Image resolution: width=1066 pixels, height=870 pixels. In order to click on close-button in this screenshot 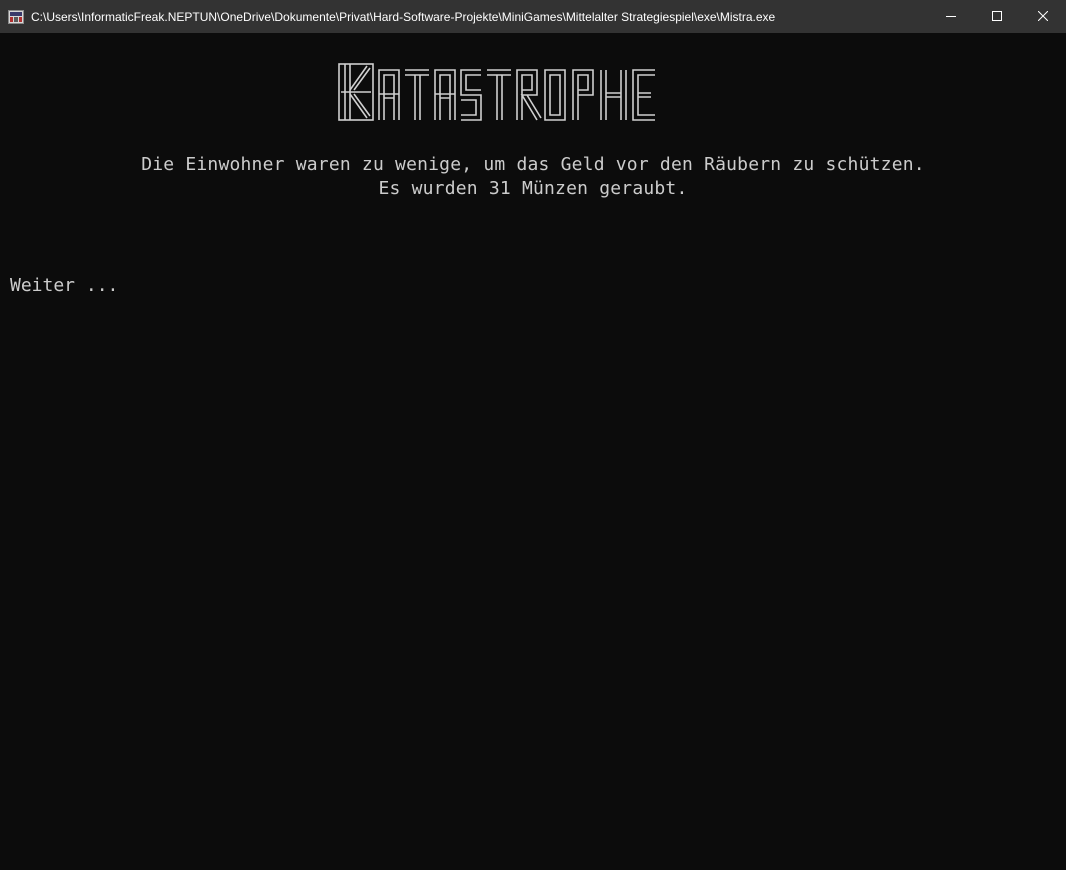, I will do `click(1043, 16)`.